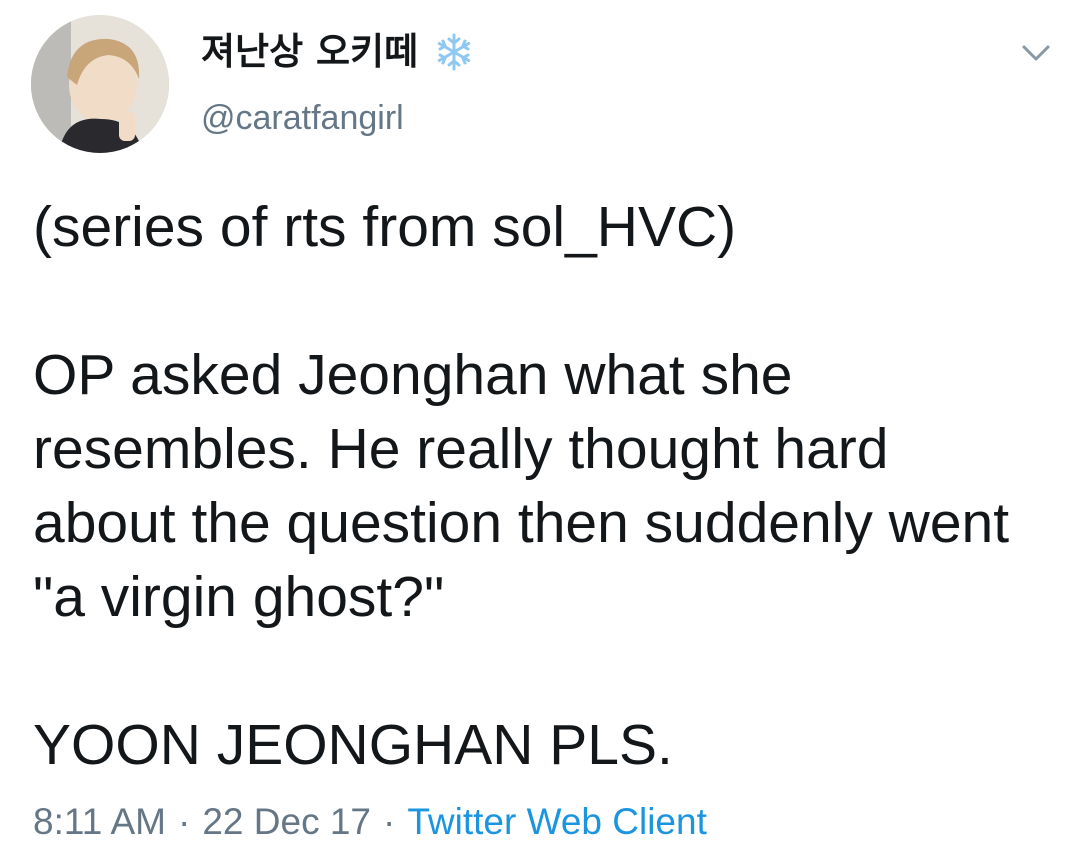 The width and height of the screenshot is (1080, 864). I want to click on avatar-image, so click(100, 84).